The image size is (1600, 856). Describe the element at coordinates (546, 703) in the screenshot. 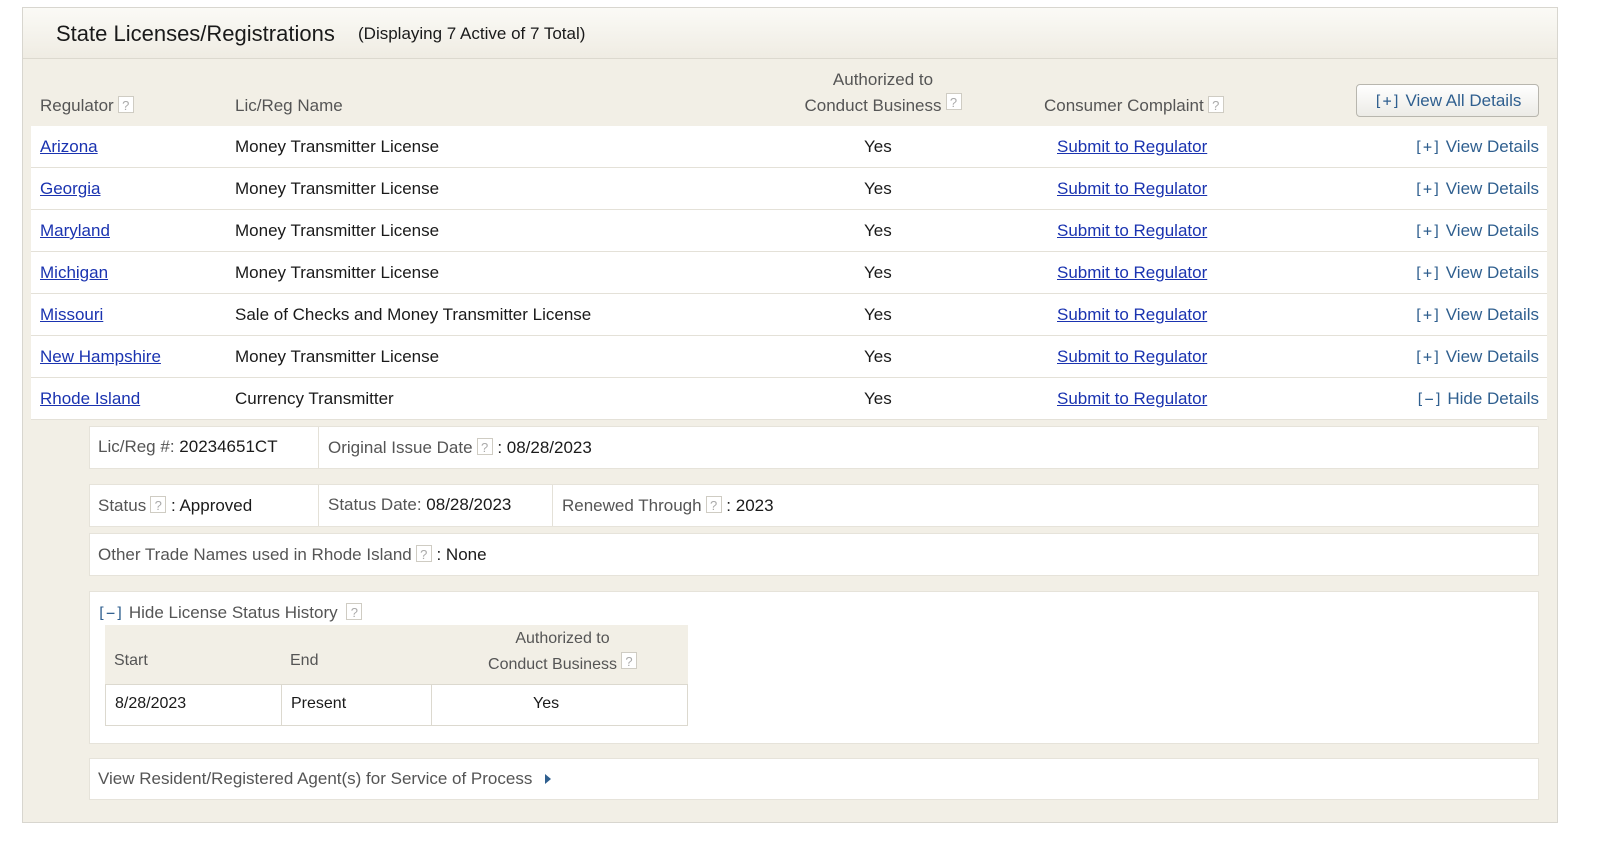

I see `history-authorized-value: Yes` at that location.